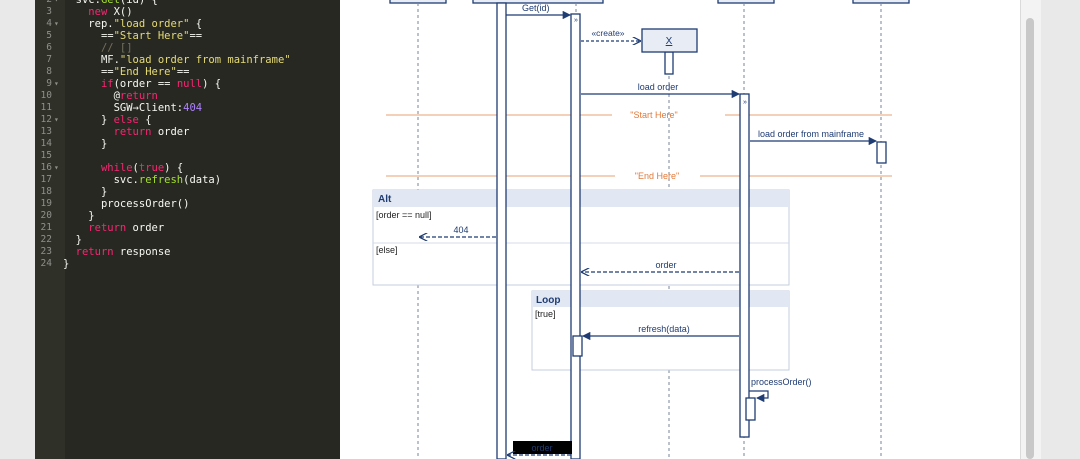 This screenshot has height=459, width=1080. Describe the element at coordinates (187, 264) in the screenshot. I see `code-line: 24}` at that location.